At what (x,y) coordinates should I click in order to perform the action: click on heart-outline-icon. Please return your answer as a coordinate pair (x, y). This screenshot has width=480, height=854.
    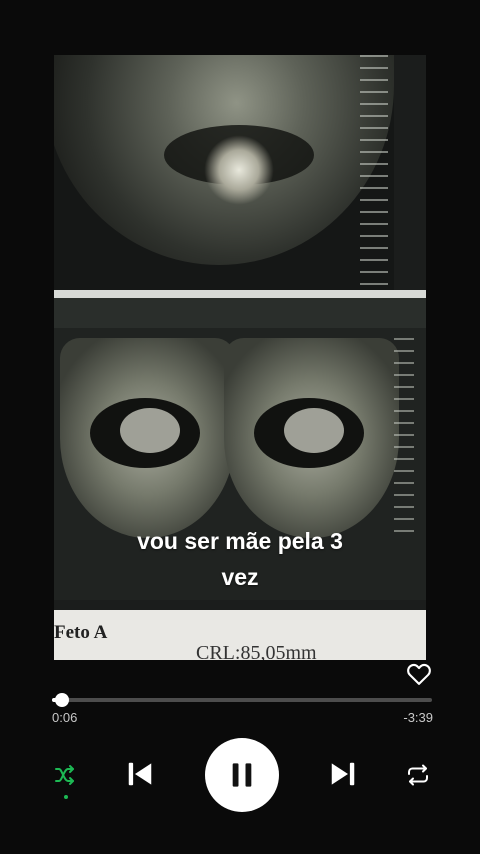
    Looking at the image, I should click on (419, 674).